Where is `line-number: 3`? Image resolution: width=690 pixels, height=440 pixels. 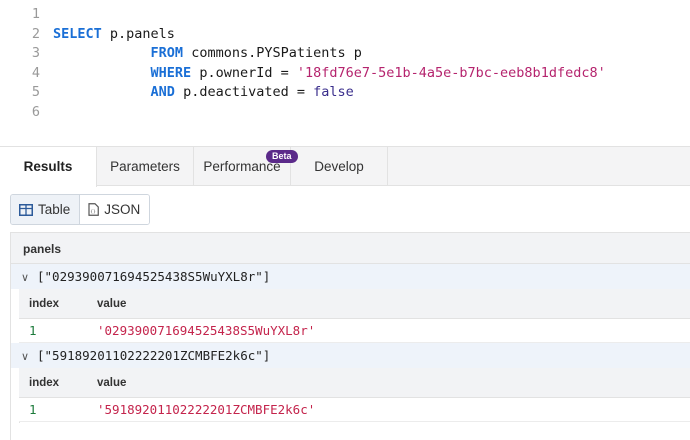
line-number: 3 is located at coordinates (35, 53).